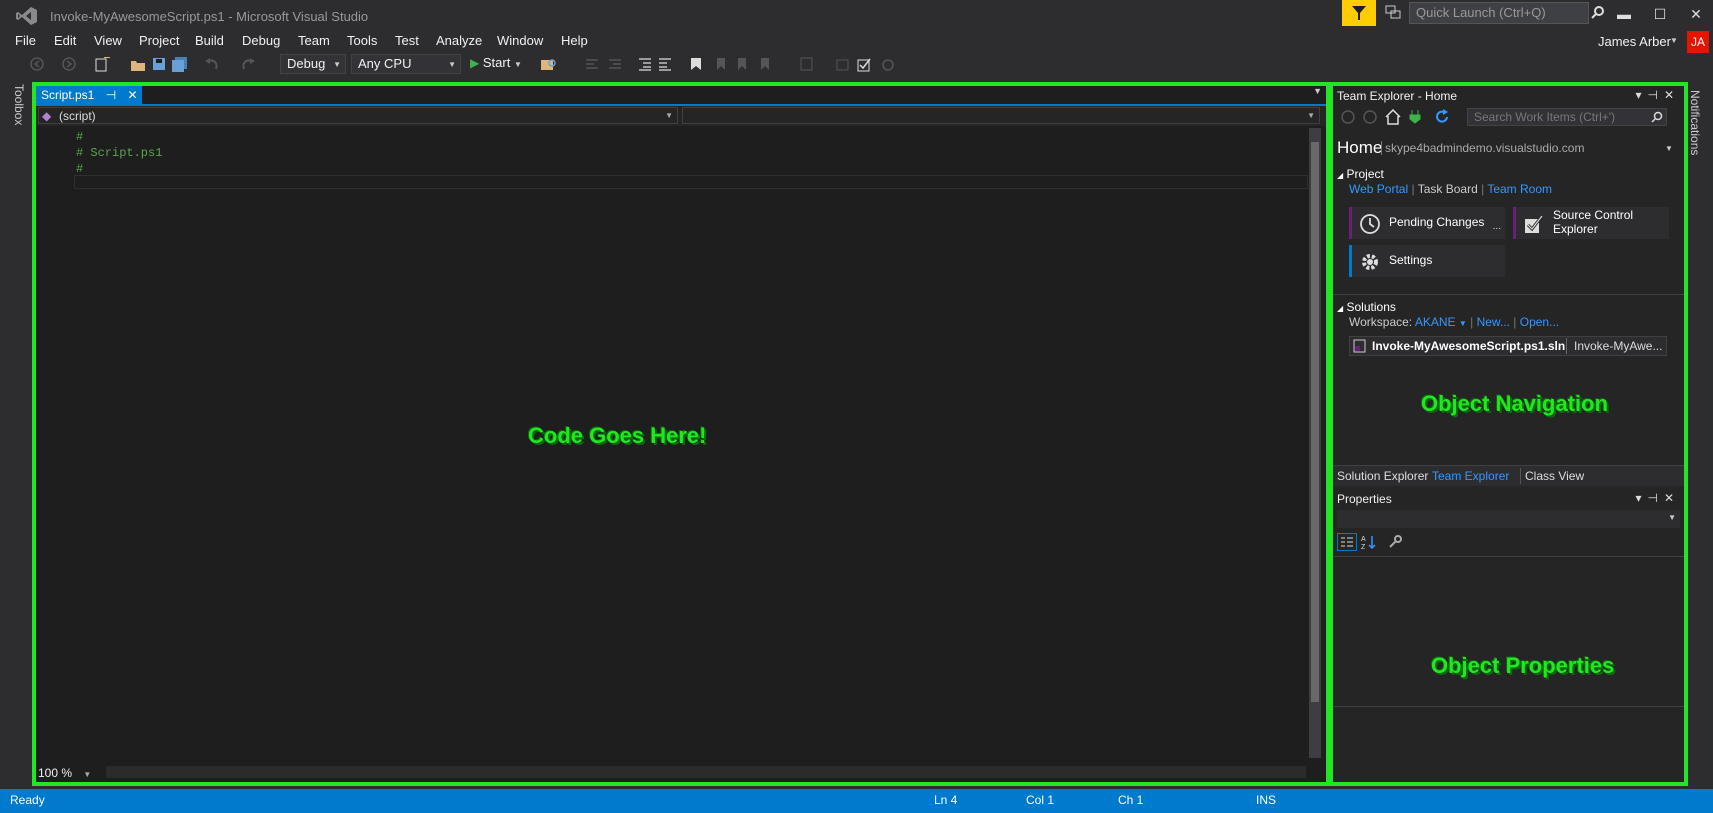 This screenshot has width=1713, height=813. What do you see at coordinates (19, 104) in the screenshot?
I see `toolbox-tab: Toolbox` at bounding box center [19, 104].